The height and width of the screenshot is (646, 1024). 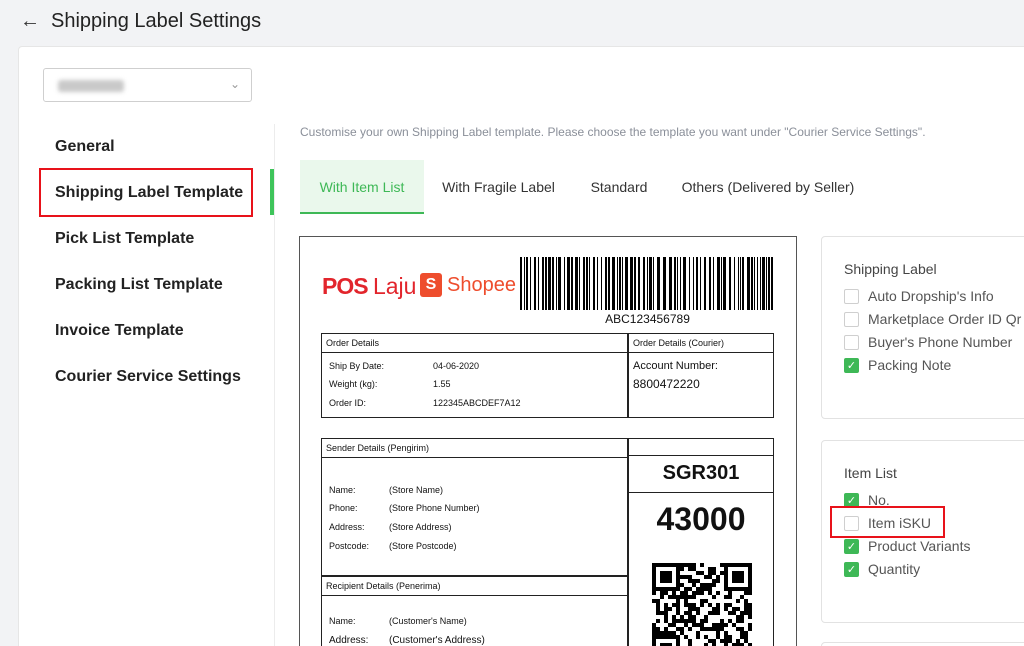 I want to click on option-marketplace-order-id-qr: Marketplace Order ID Qr, so click(x=932, y=319).